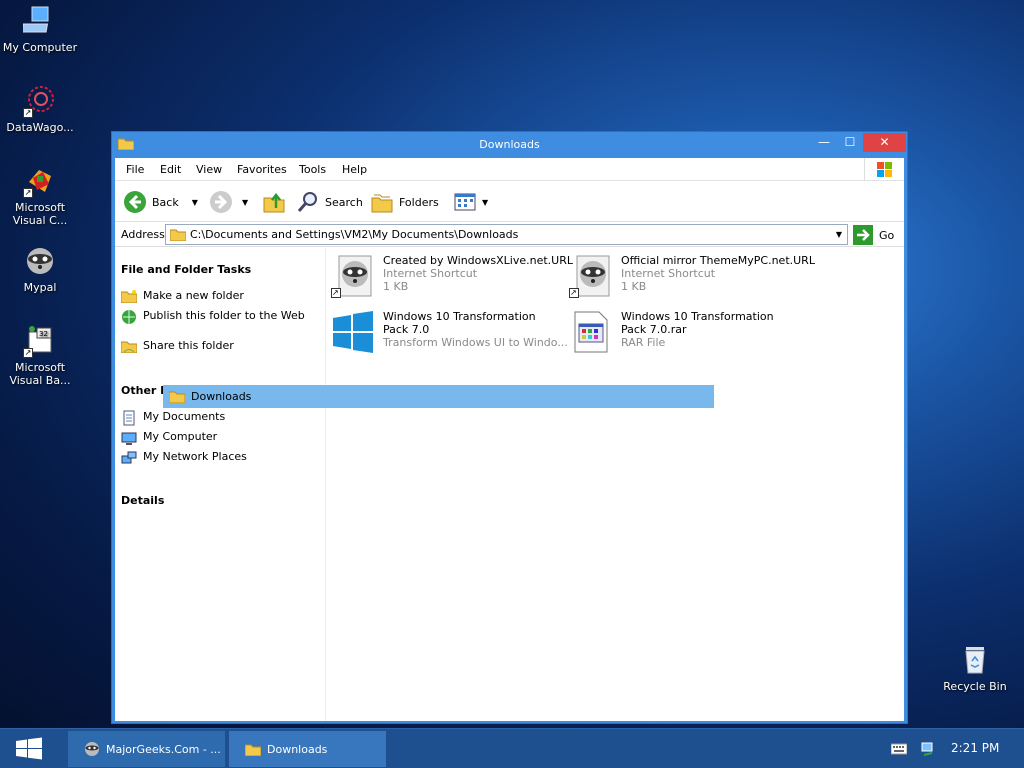  Describe the element at coordinates (899, 749) in the screenshot. I see `keyboard-icon` at that location.